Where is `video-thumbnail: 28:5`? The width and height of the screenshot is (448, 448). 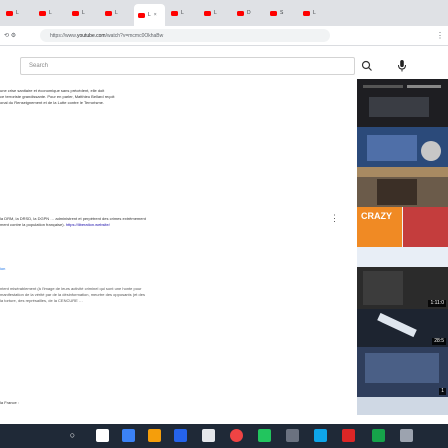
video-thumbnail: 28:5 is located at coordinates (402, 328).